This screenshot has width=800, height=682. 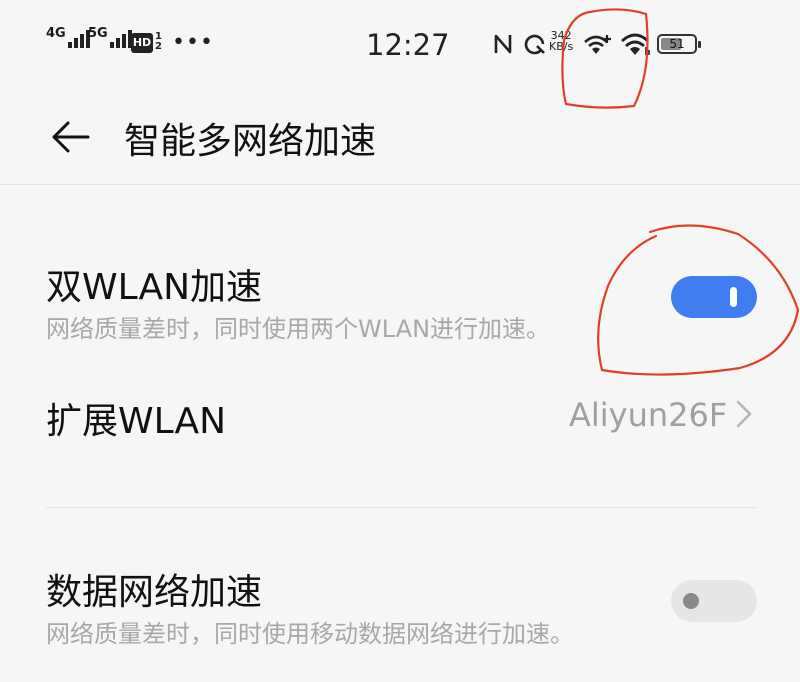 I want to click on dual-wlan-title: 双WLAN加速, so click(x=154, y=287).